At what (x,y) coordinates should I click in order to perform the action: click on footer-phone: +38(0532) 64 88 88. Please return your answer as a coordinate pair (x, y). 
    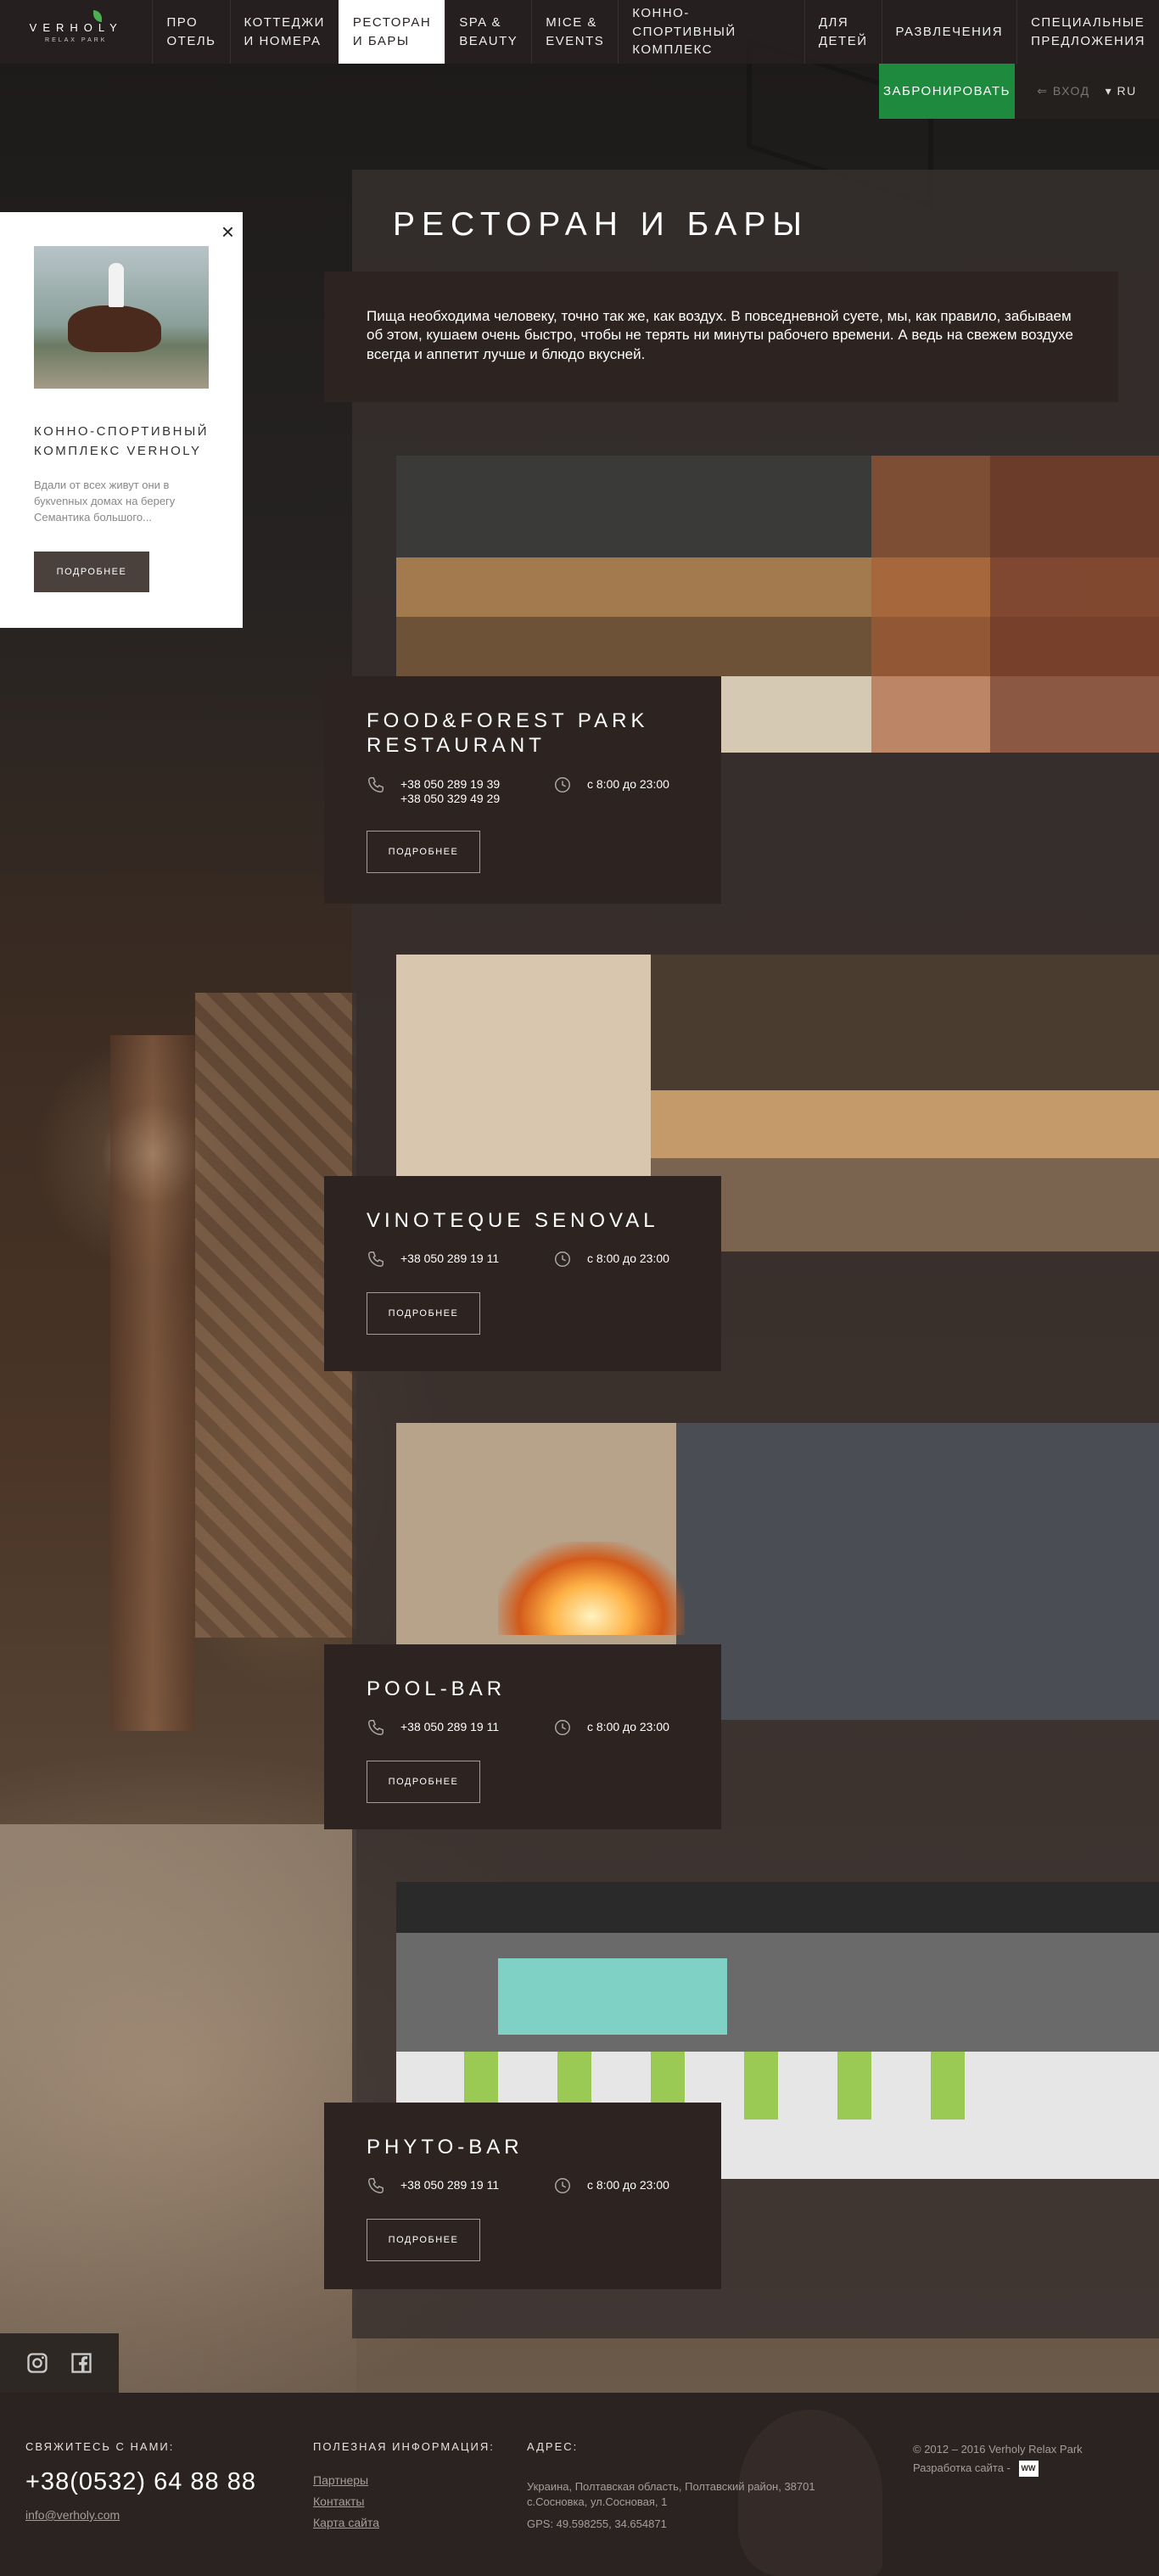
    Looking at the image, I should click on (140, 2482).